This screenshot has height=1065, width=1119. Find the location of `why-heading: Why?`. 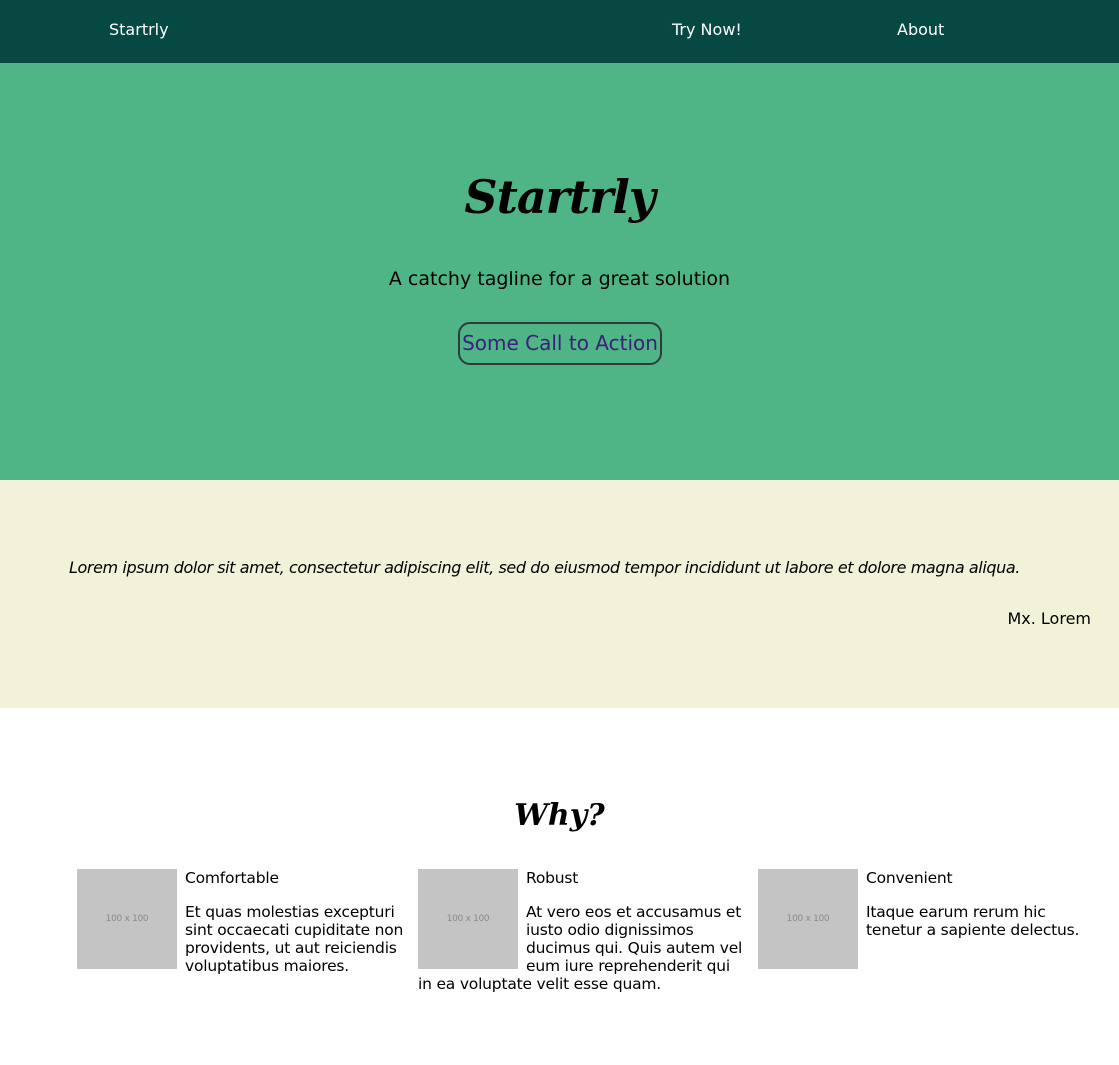

why-heading: Why? is located at coordinates (559, 815).